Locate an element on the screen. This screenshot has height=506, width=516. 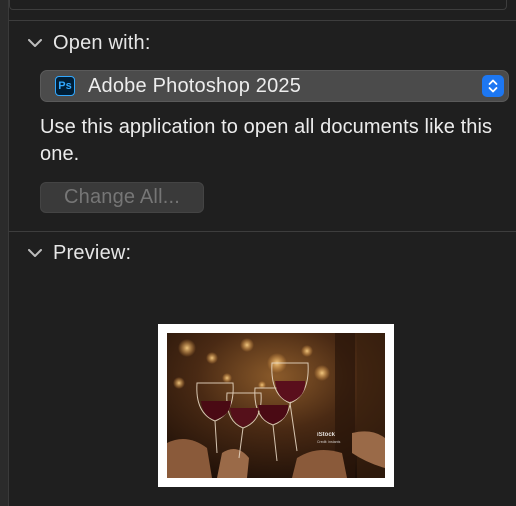
preview-disclosure: Preview: is located at coordinates (79, 253).